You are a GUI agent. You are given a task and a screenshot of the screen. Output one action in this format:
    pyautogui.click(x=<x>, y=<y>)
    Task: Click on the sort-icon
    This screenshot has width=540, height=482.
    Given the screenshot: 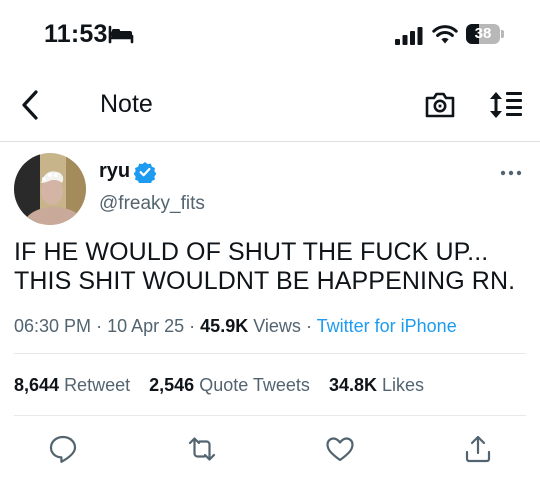 What is the action you would take?
    pyautogui.click(x=506, y=105)
    